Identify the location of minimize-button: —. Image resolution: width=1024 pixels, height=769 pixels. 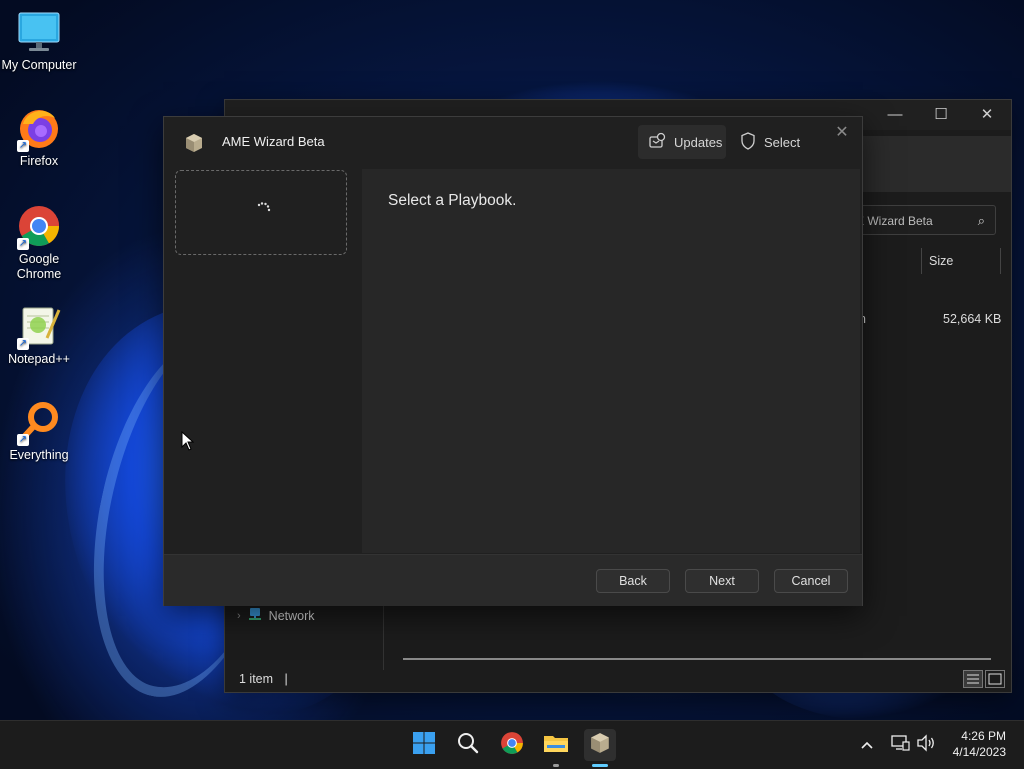
(895, 115).